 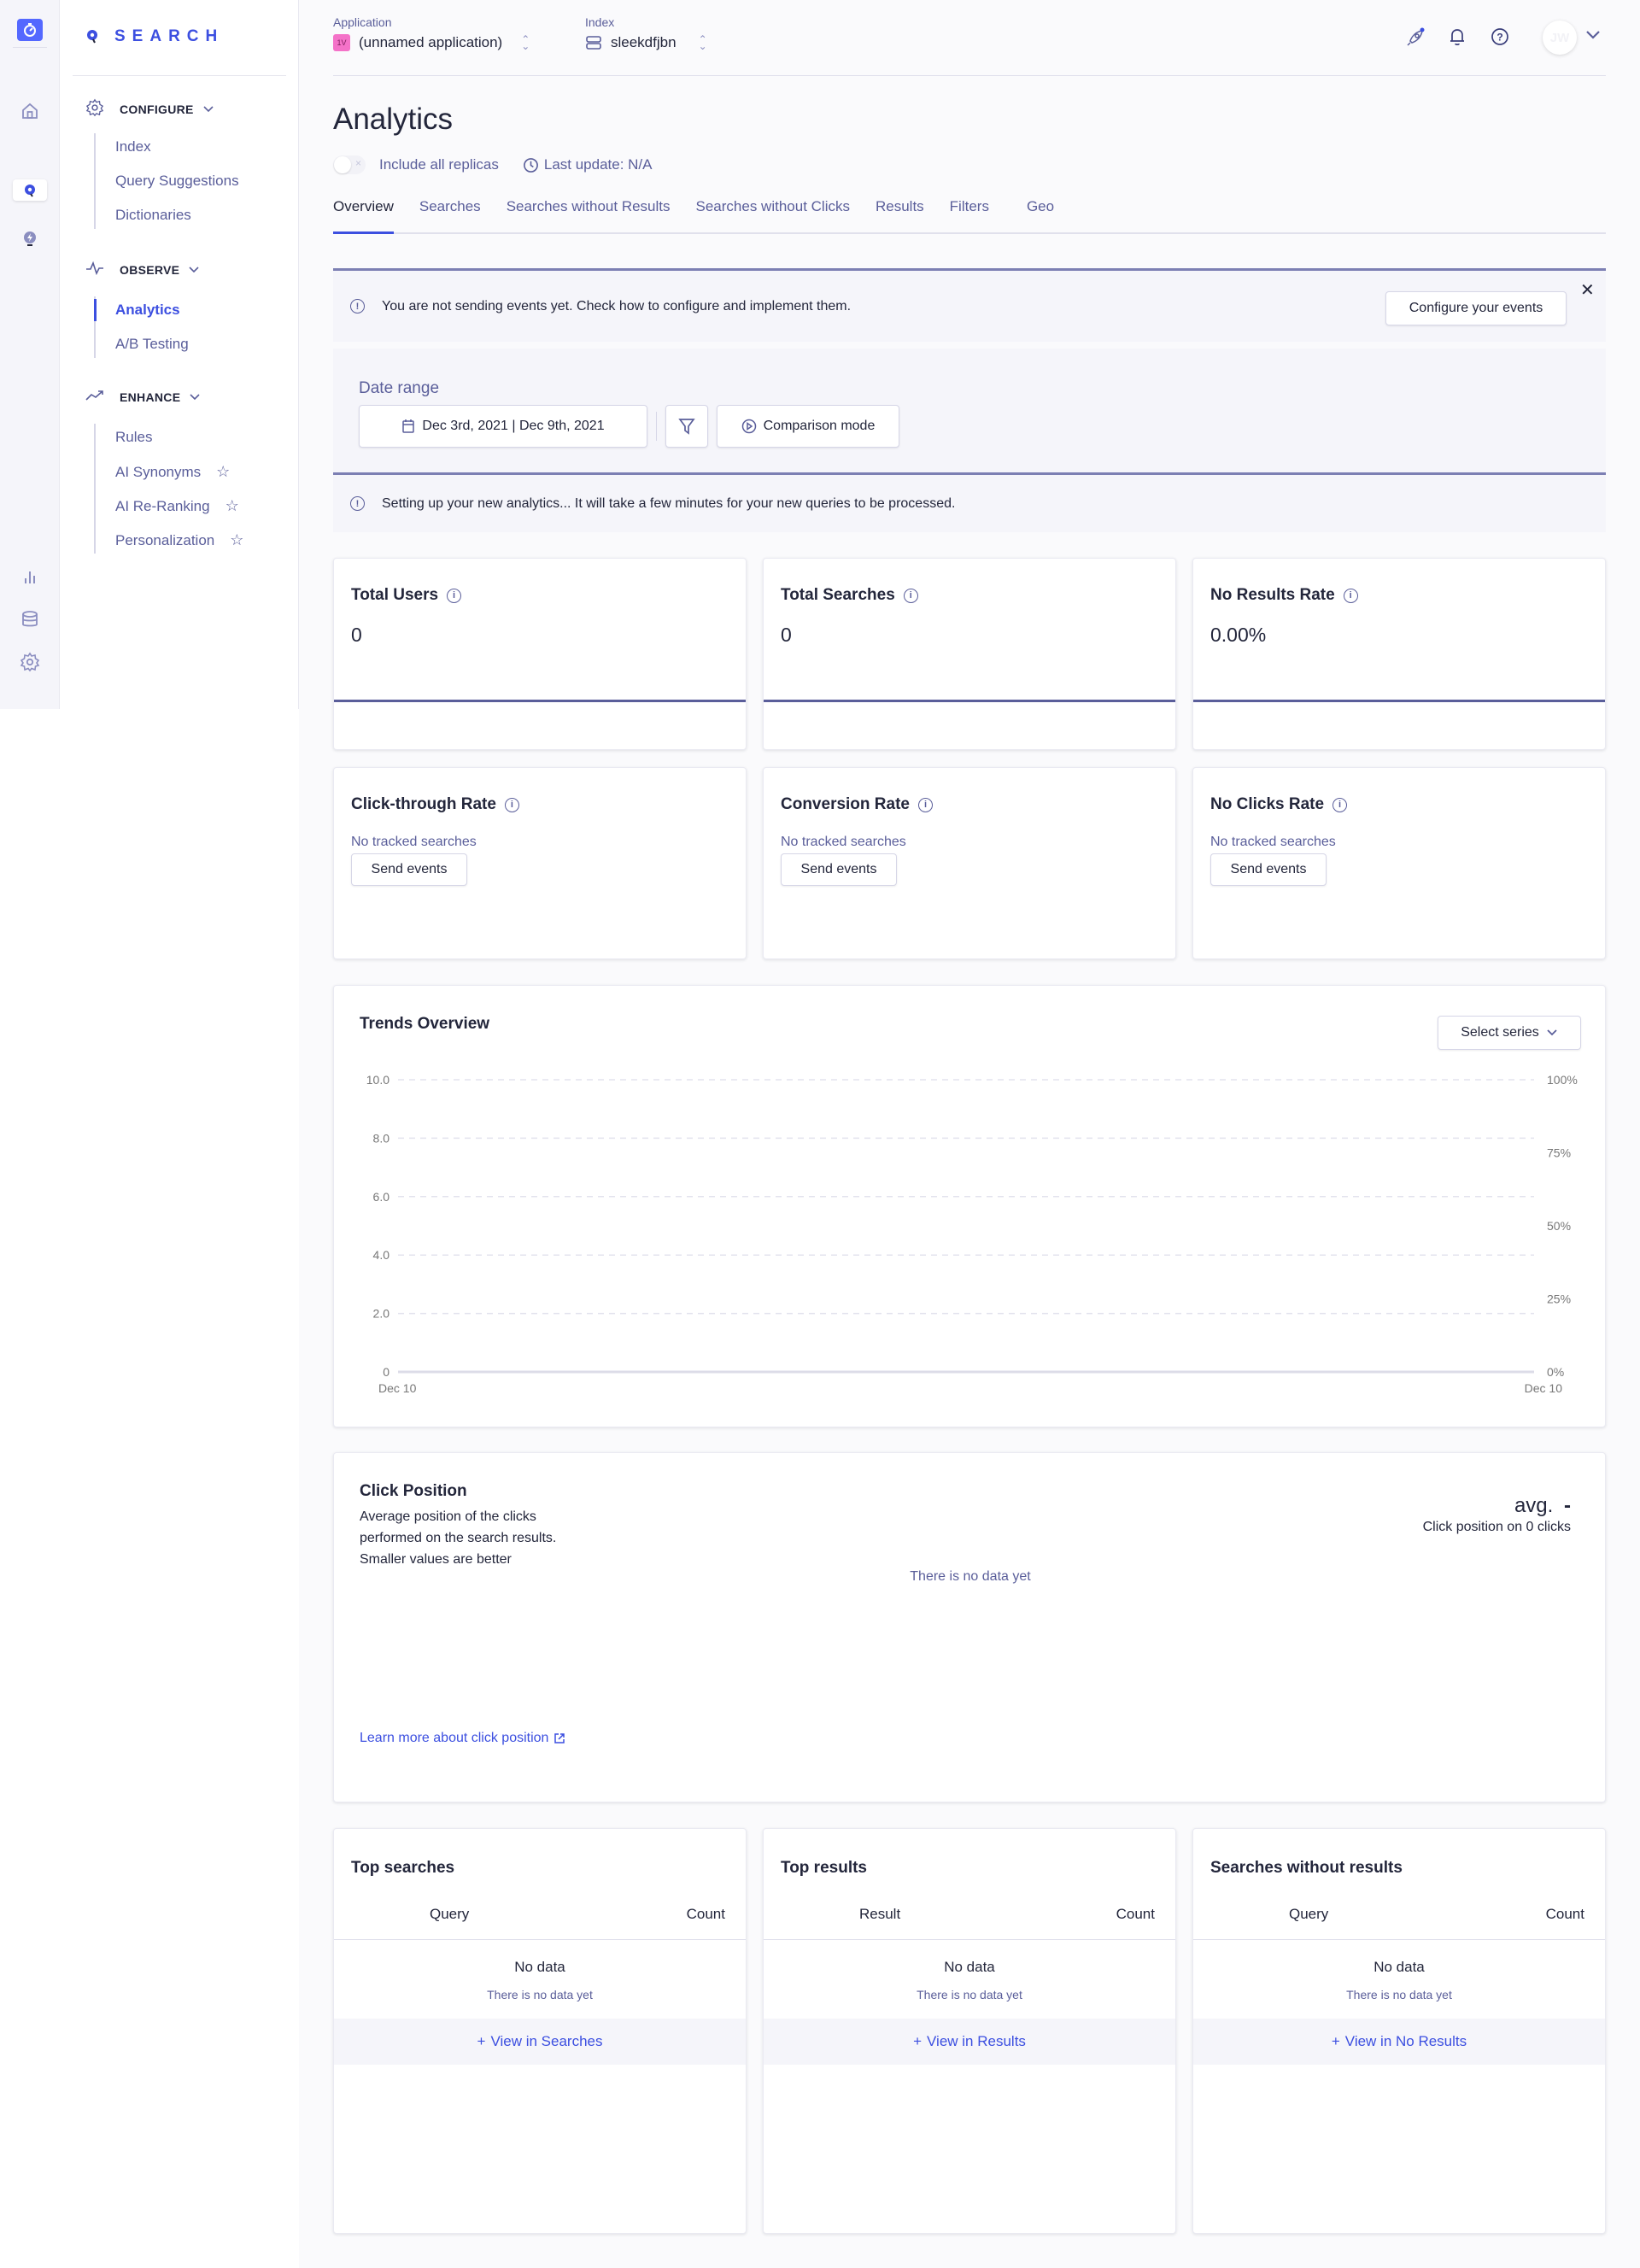 I want to click on sidebar-item-label: Analytics, so click(x=147, y=310).